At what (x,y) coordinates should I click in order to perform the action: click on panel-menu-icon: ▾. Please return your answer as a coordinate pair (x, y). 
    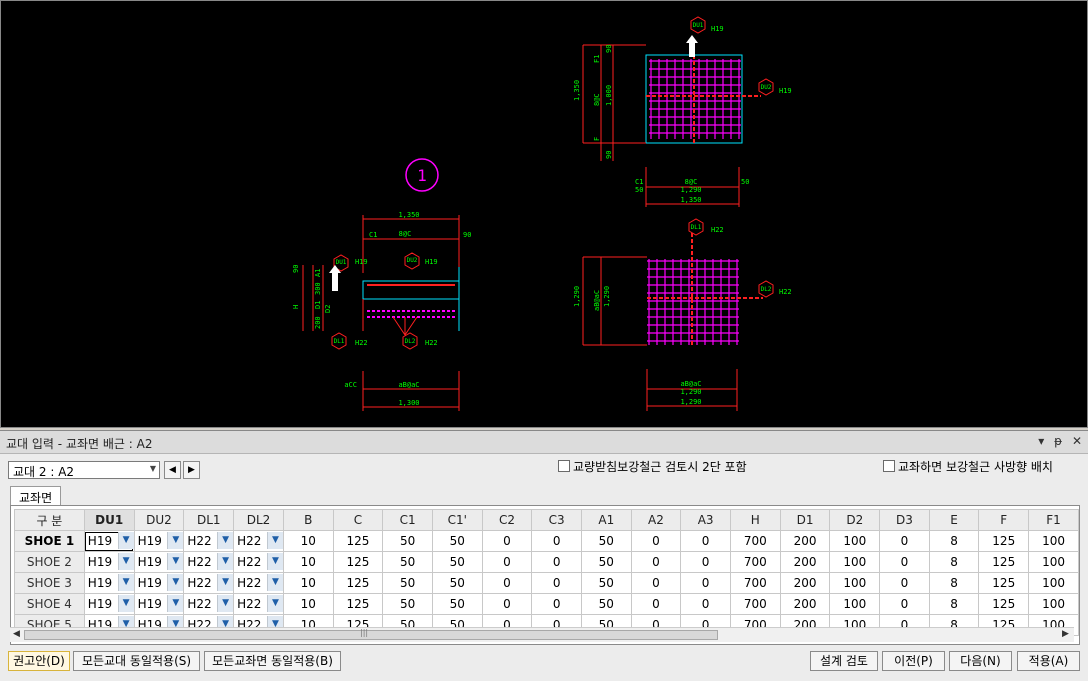
    Looking at the image, I should click on (1041, 441).